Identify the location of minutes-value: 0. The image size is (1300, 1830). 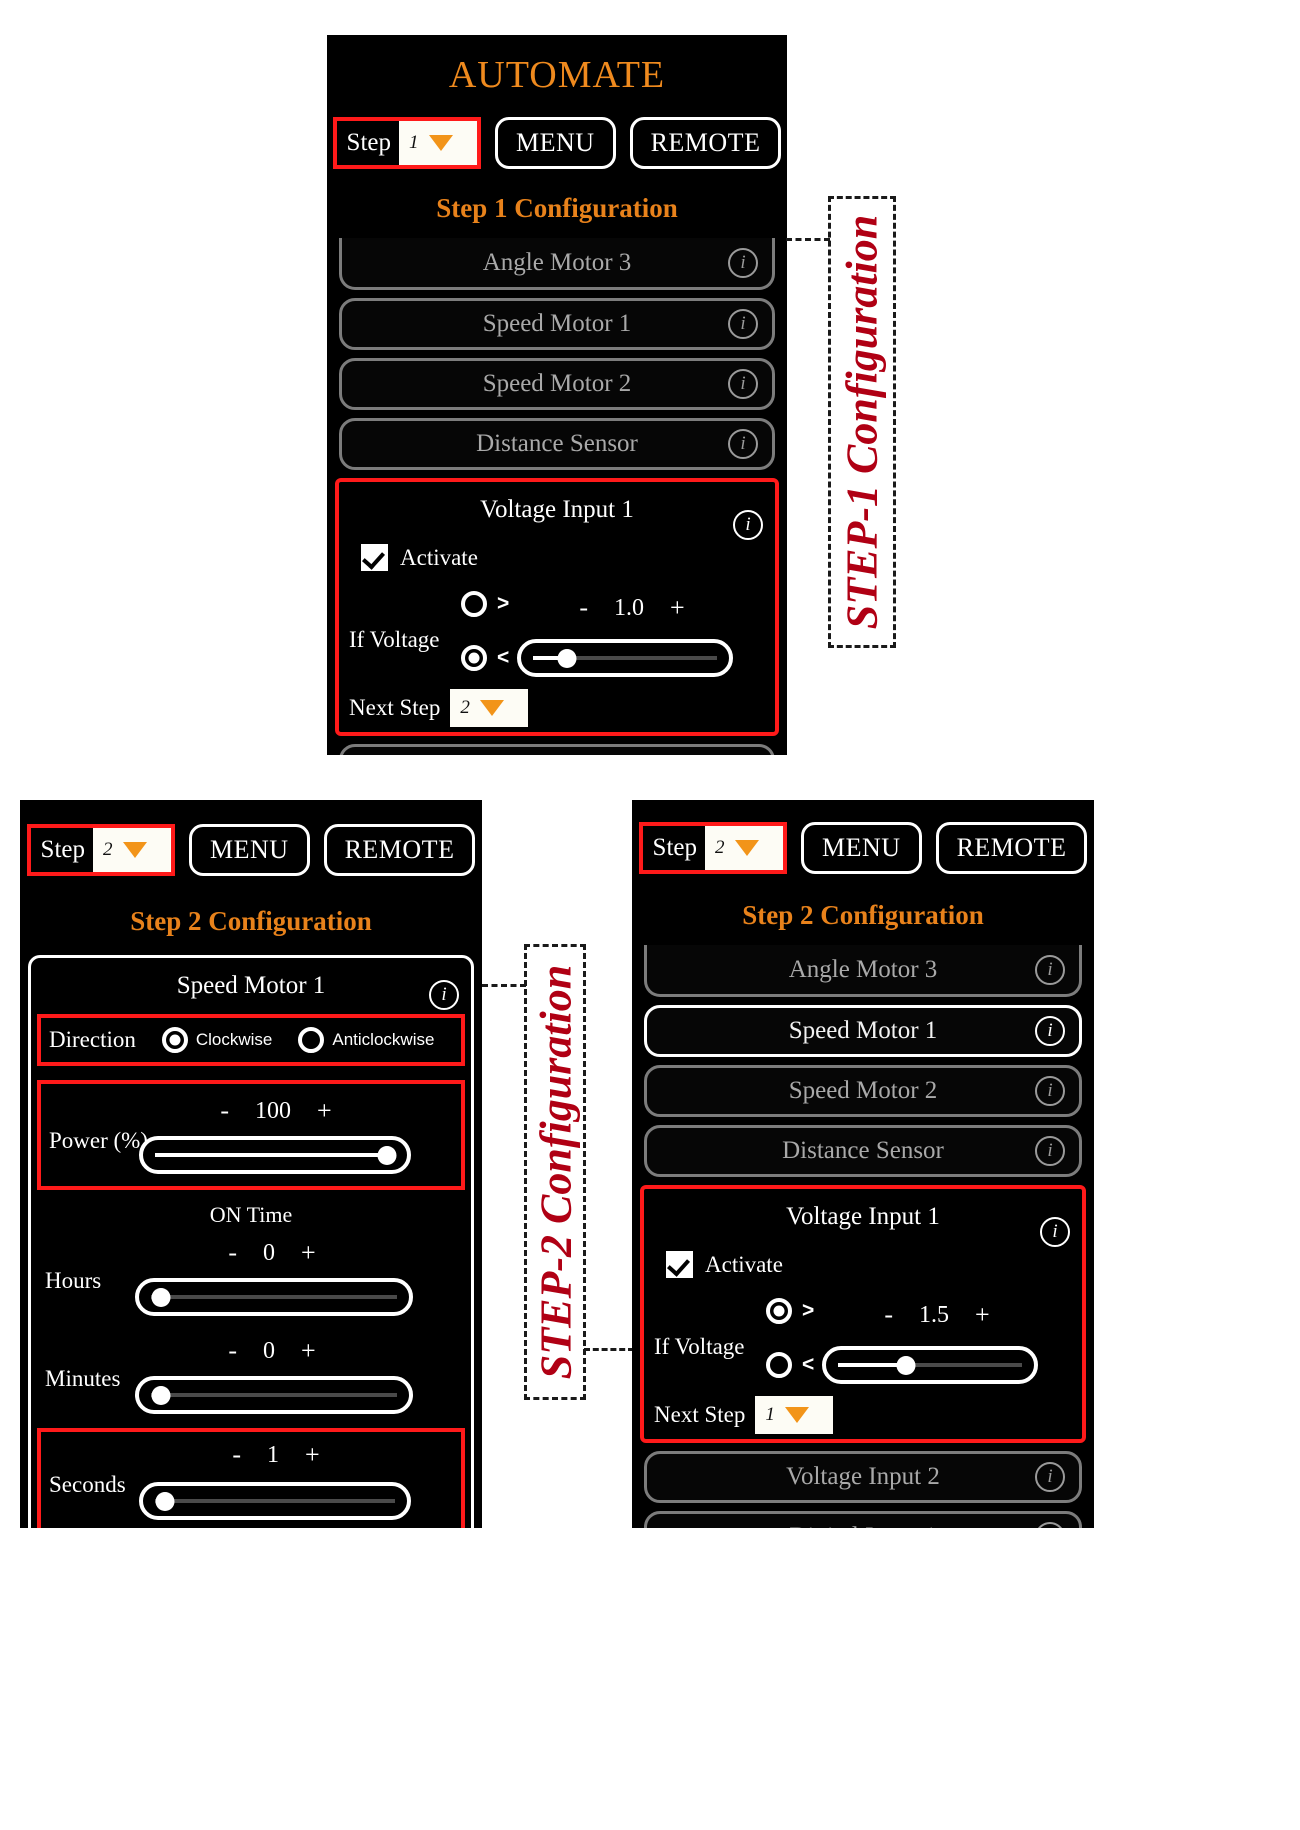
(269, 1350).